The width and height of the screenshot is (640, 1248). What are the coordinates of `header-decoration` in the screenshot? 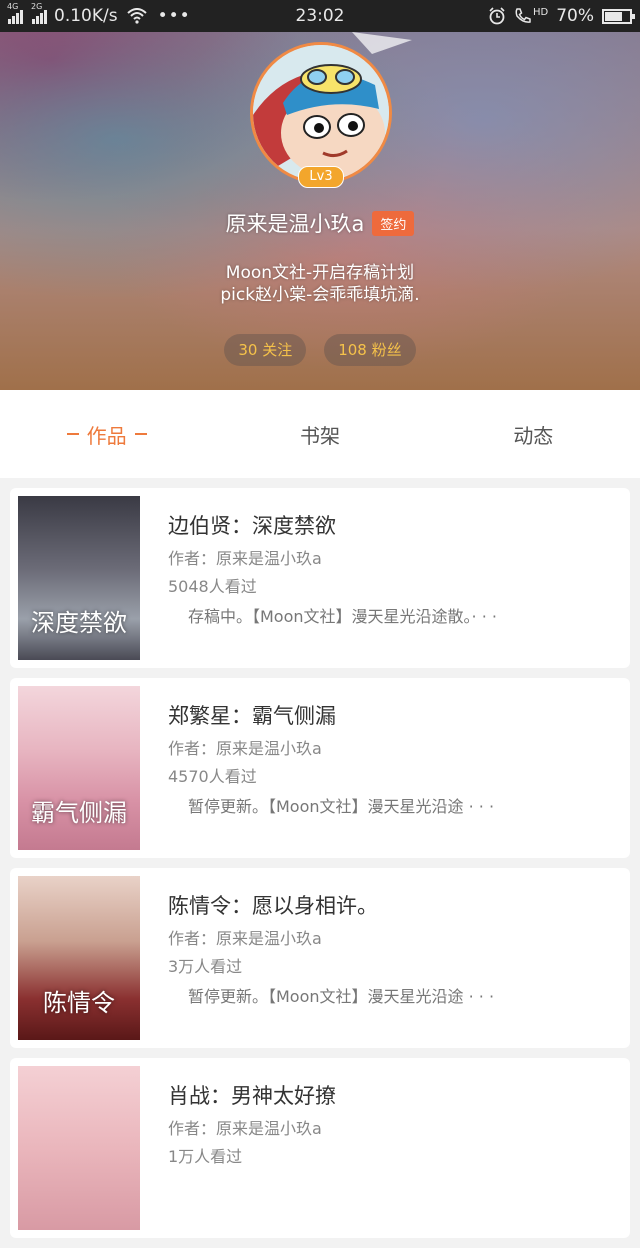 It's located at (382, 43).